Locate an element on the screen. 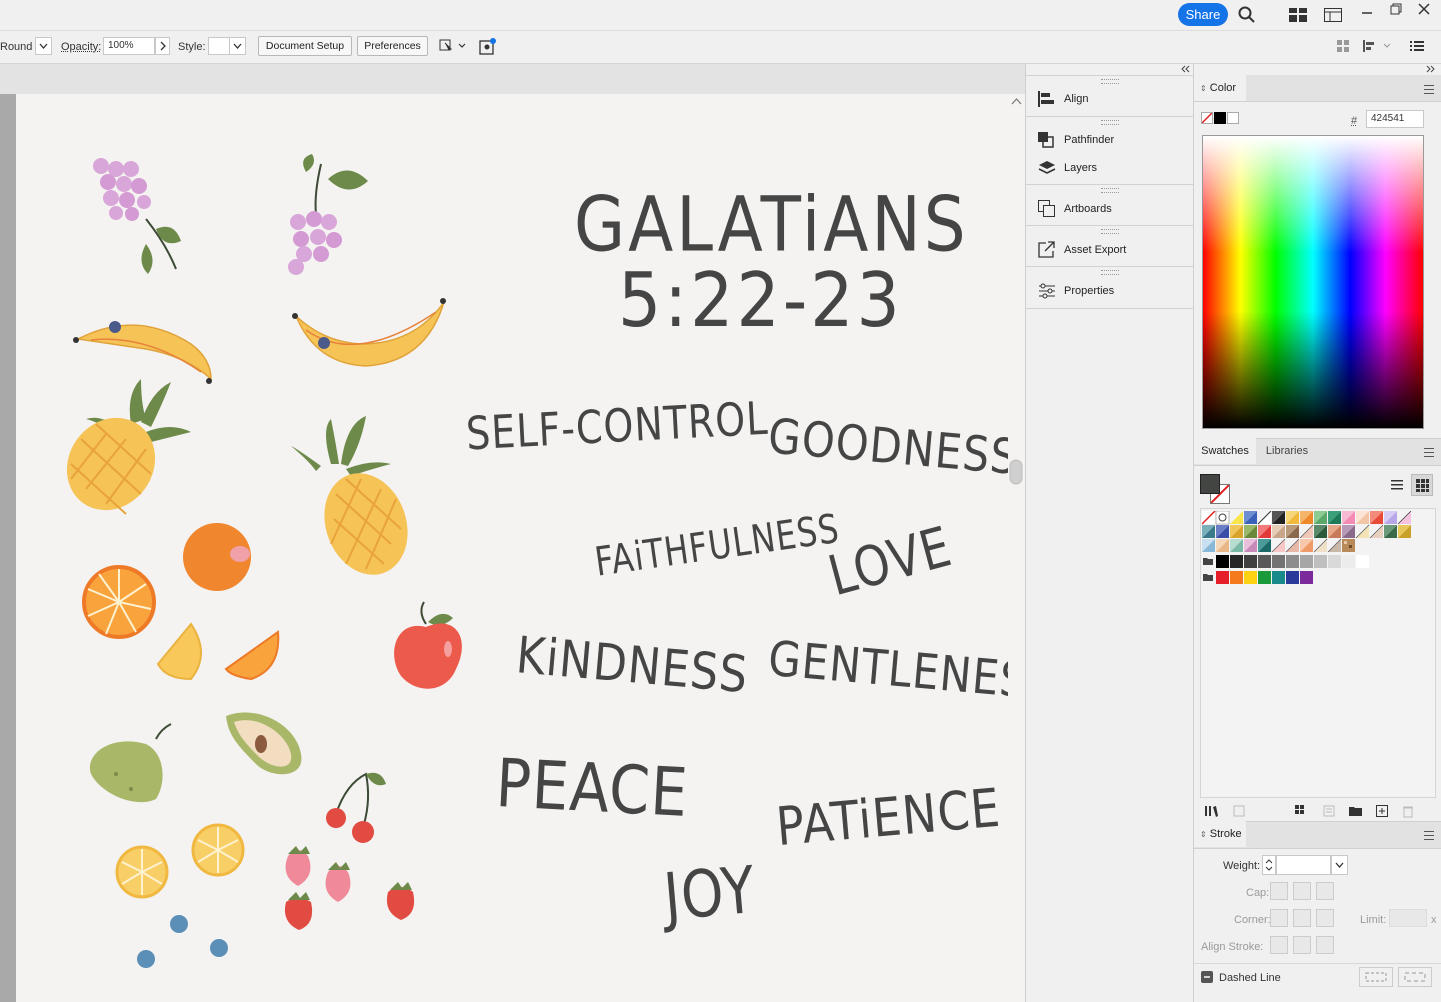 Image resolution: width=1441 pixels, height=1002 pixels. word-peace: PEACE is located at coordinates (592, 788).